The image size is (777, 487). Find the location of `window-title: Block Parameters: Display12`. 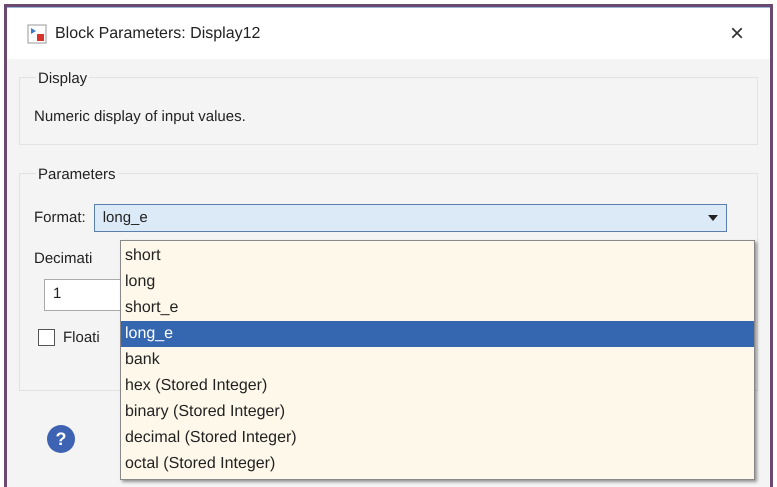

window-title: Block Parameters: Display12 is located at coordinates (157, 34).